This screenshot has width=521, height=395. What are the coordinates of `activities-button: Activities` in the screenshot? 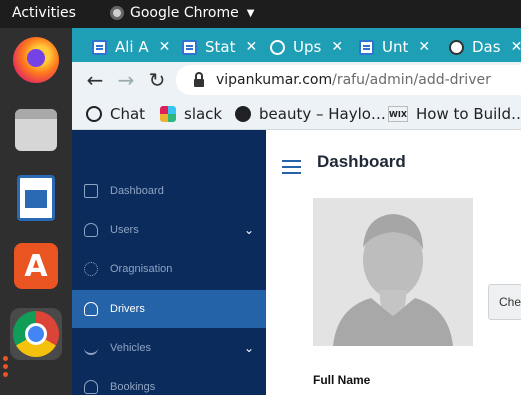 It's located at (44, 13).